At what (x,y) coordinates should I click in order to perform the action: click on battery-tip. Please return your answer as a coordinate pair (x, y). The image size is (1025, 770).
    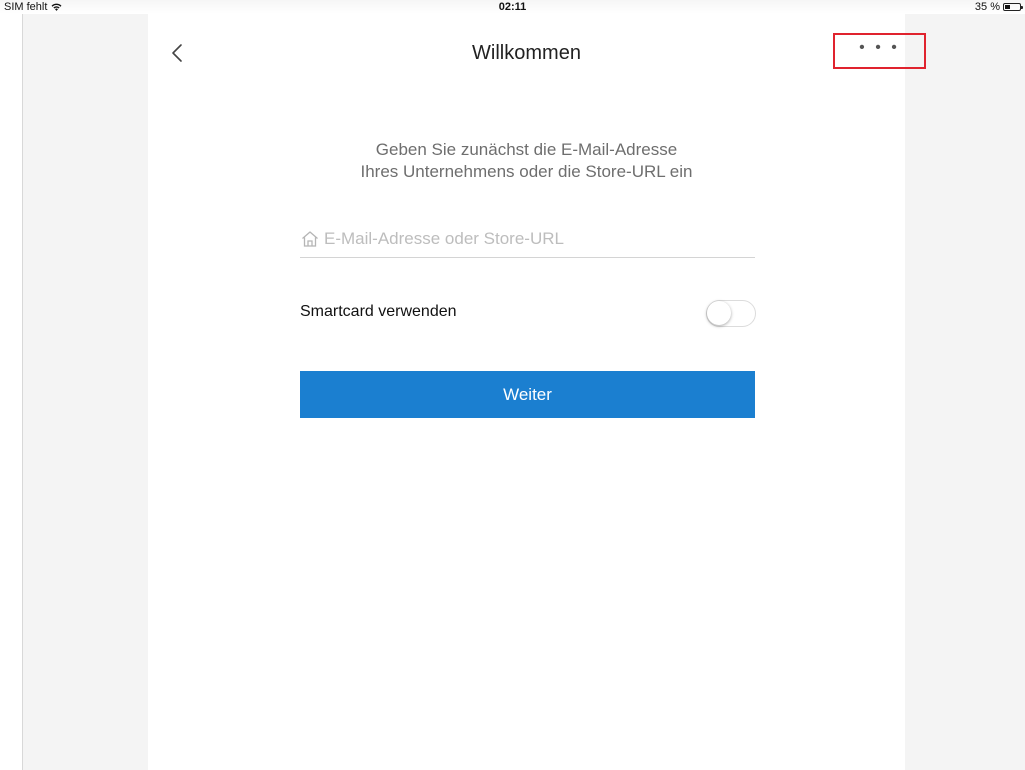
    Looking at the image, I should click on (1022, 7).